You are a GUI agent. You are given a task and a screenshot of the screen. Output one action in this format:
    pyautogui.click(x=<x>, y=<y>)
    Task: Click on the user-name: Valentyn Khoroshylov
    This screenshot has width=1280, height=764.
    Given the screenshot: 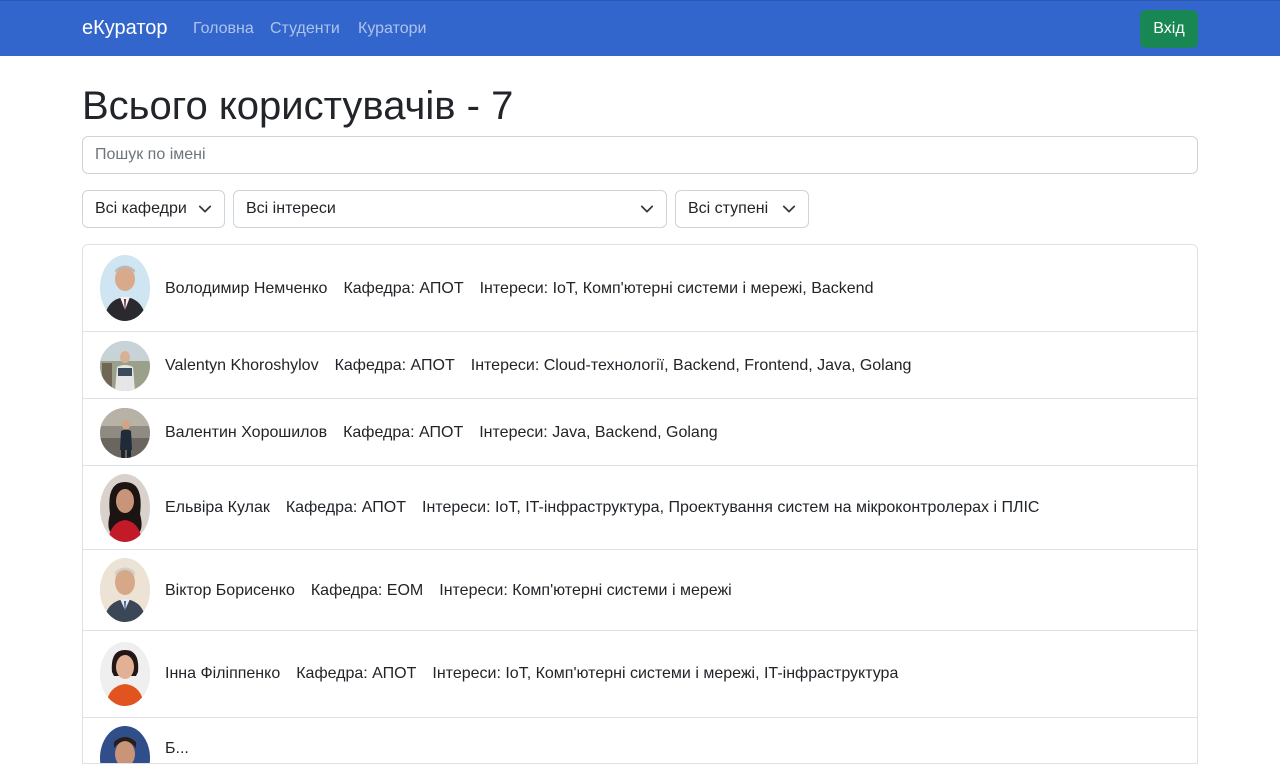 What is the action you would take?
    pyautogui.click(x=242, y=365)
    